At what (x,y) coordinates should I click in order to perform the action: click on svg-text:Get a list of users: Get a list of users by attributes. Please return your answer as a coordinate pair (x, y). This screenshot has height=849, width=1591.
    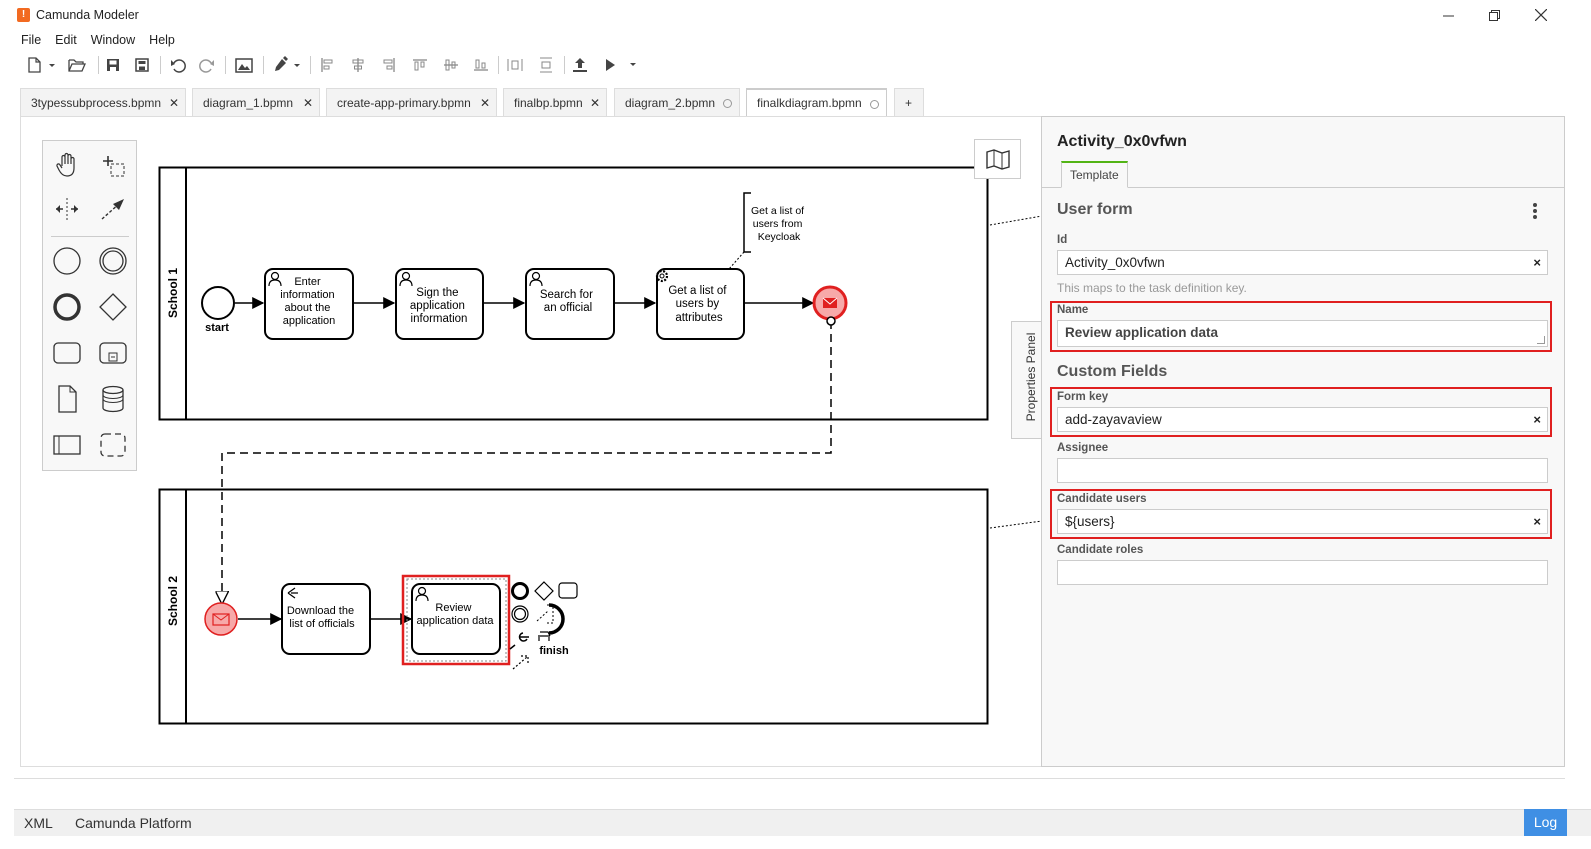
    Looking at the image, I should click on (698, 304).